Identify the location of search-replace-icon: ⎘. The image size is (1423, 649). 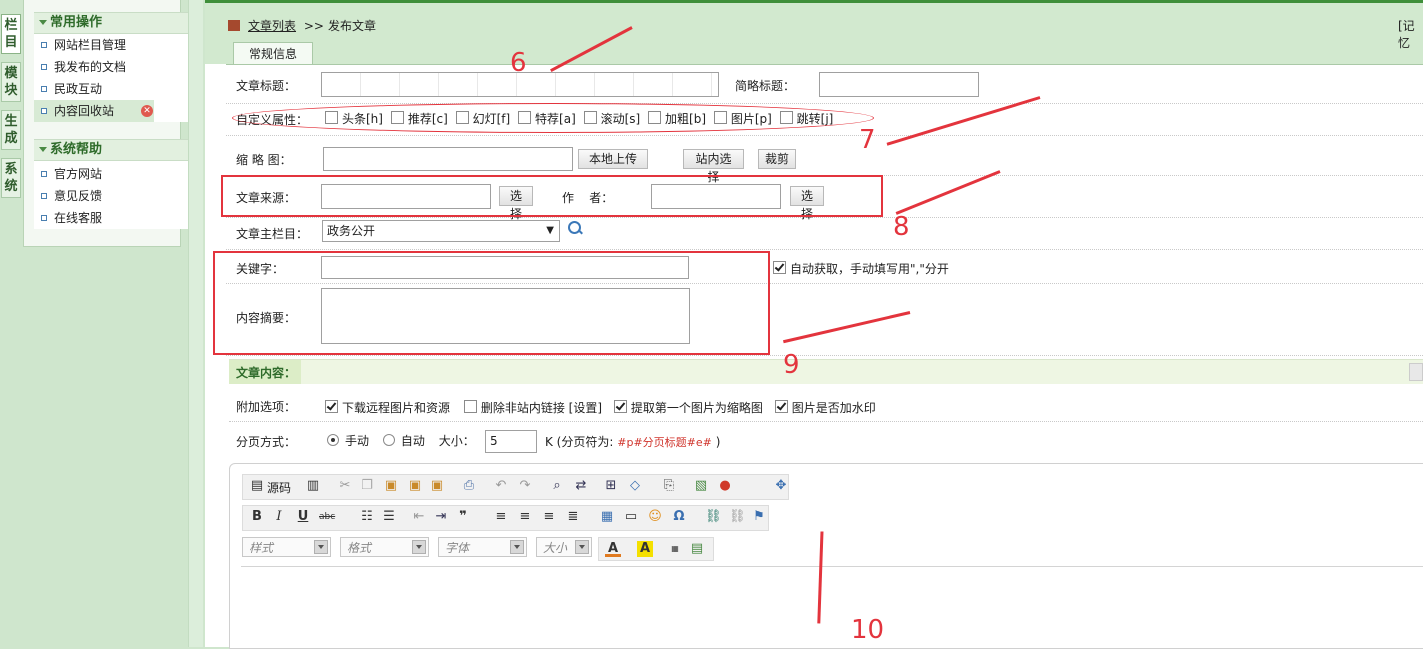
(669, 486).